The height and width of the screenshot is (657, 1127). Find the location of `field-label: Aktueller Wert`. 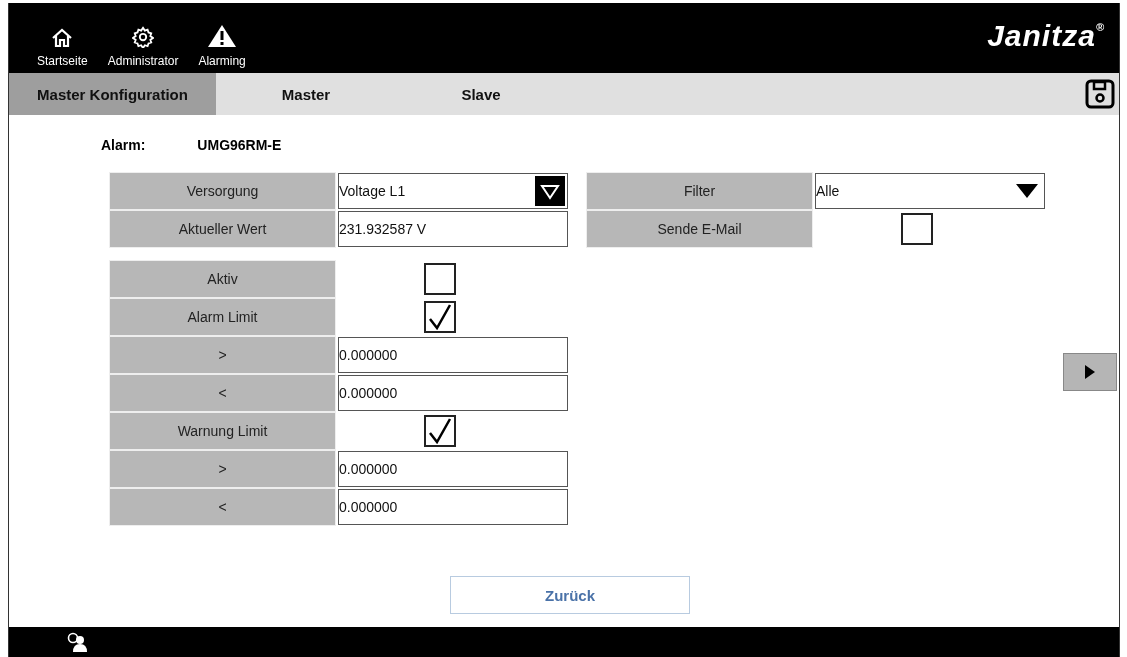

field-label: Aktueller Wert is located at coordinates (222, 229).